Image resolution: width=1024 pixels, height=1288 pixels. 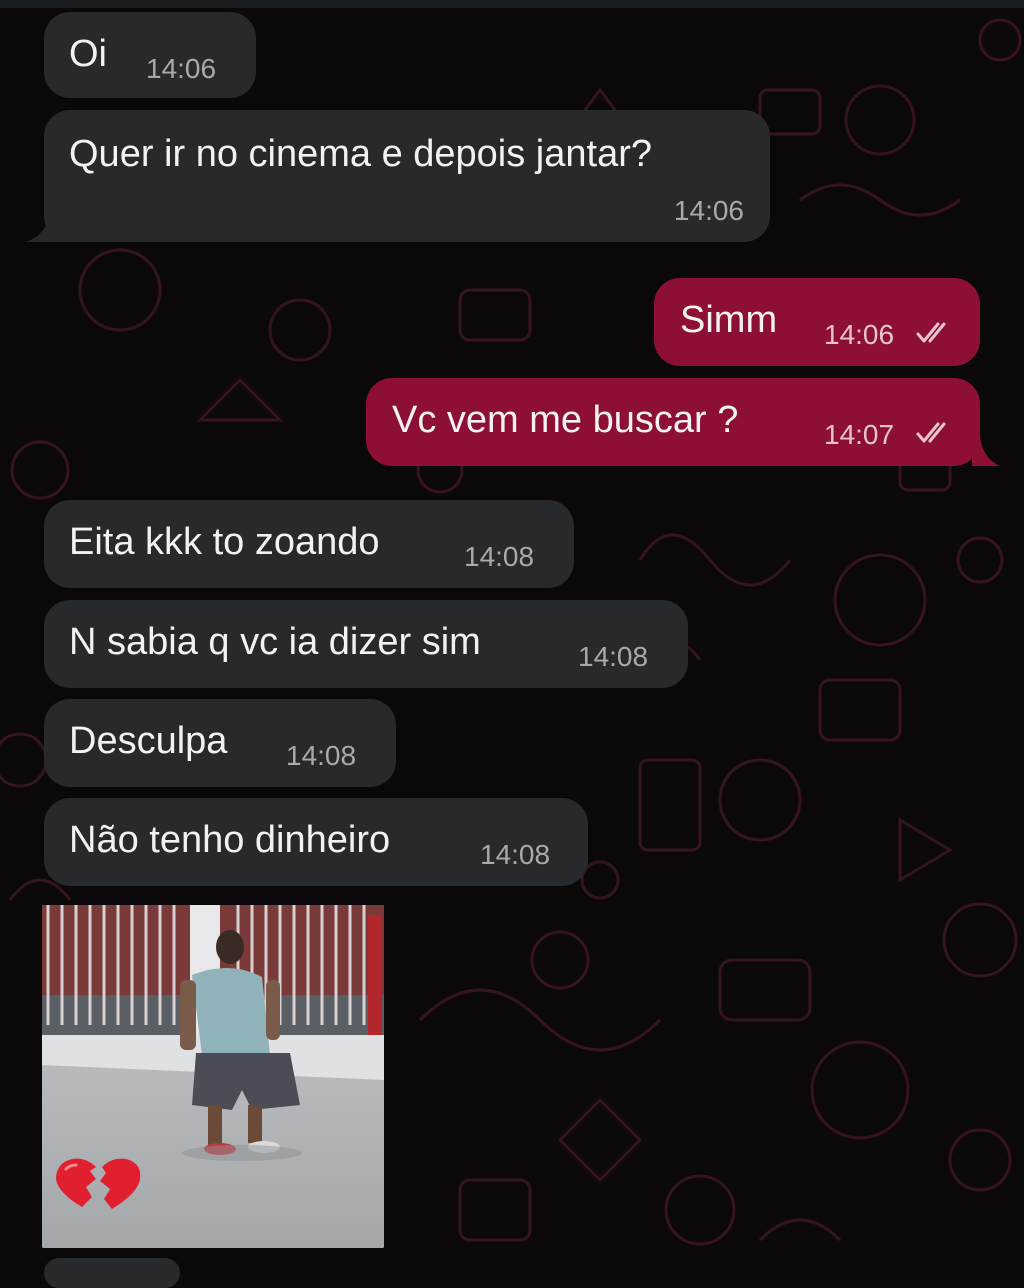 I want to click on message-text: Não tenho dinheiro, so click(x=230, y=840).